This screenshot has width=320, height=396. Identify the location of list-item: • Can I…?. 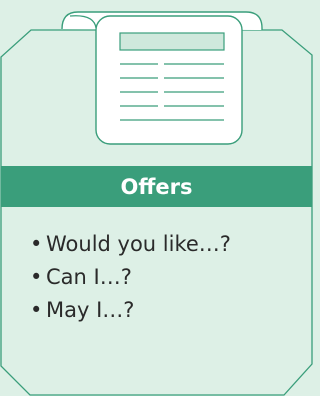
(130, 277).